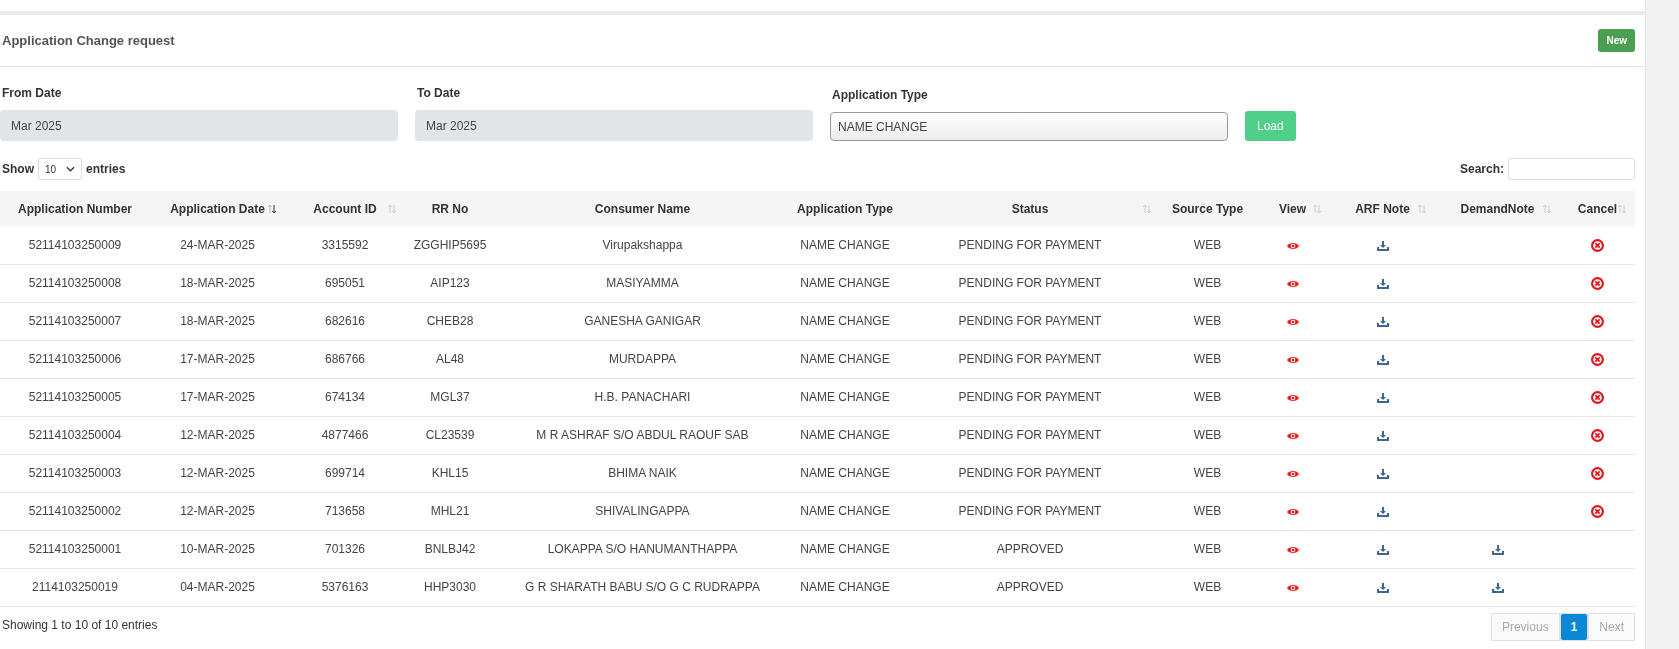  What do you see at coordinates (345, 473) in the screenshot?
I see `table-cell: 699714` at bounding box center [345, 473].